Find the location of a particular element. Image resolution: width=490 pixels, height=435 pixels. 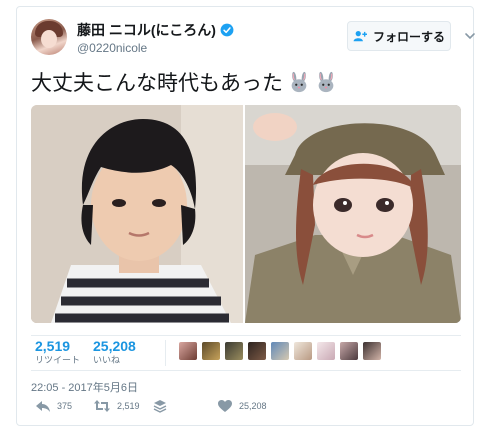

reply-icon is located at coordinates (43, 406).